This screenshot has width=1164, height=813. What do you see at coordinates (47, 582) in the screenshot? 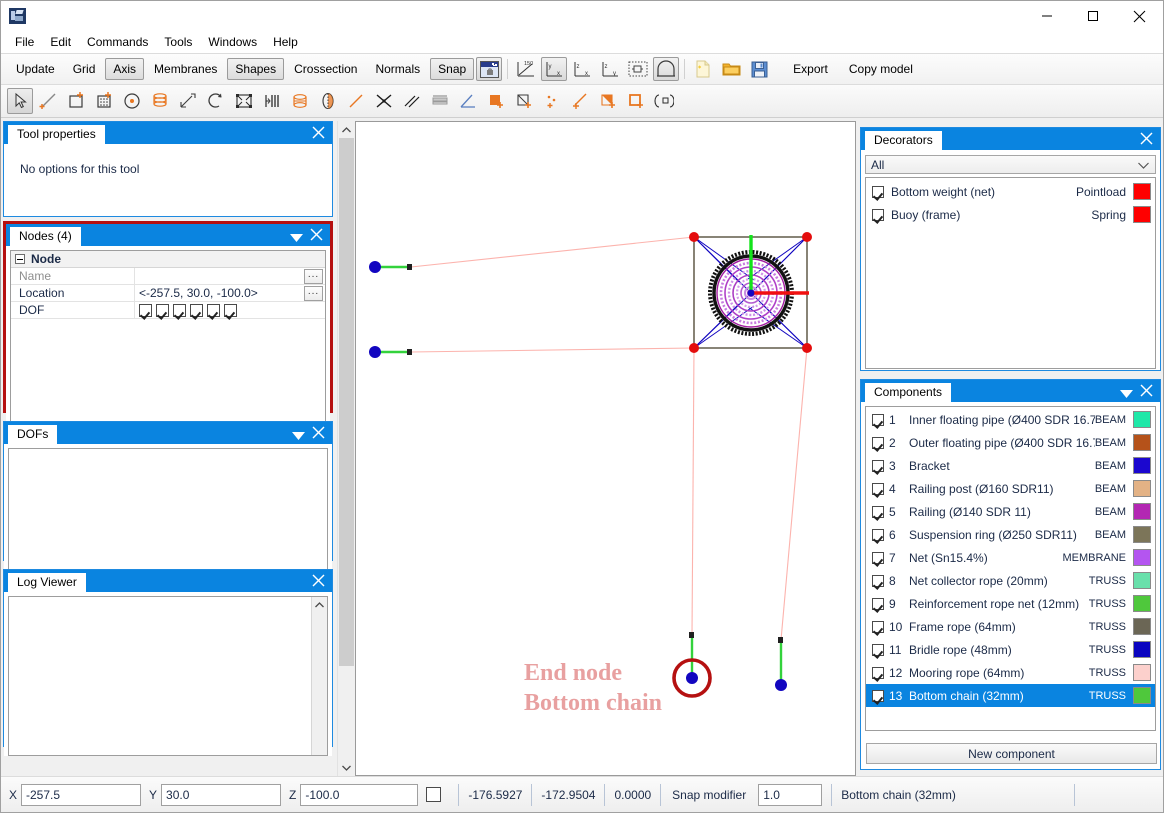
I see `log-viewer-tab: Log Viewer` at bounding box center [47, 582].